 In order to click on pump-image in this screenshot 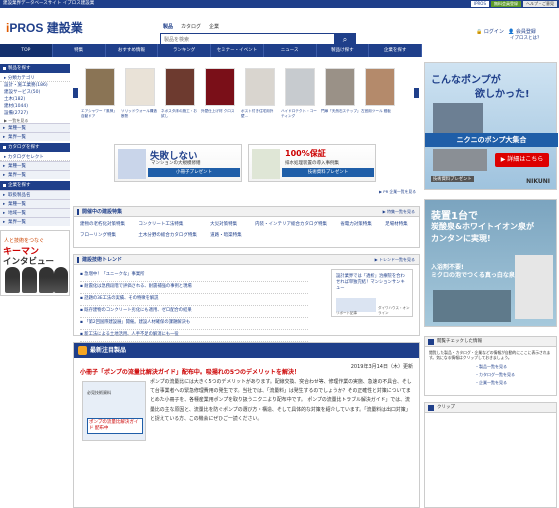, I will do `click(458, 119)`.